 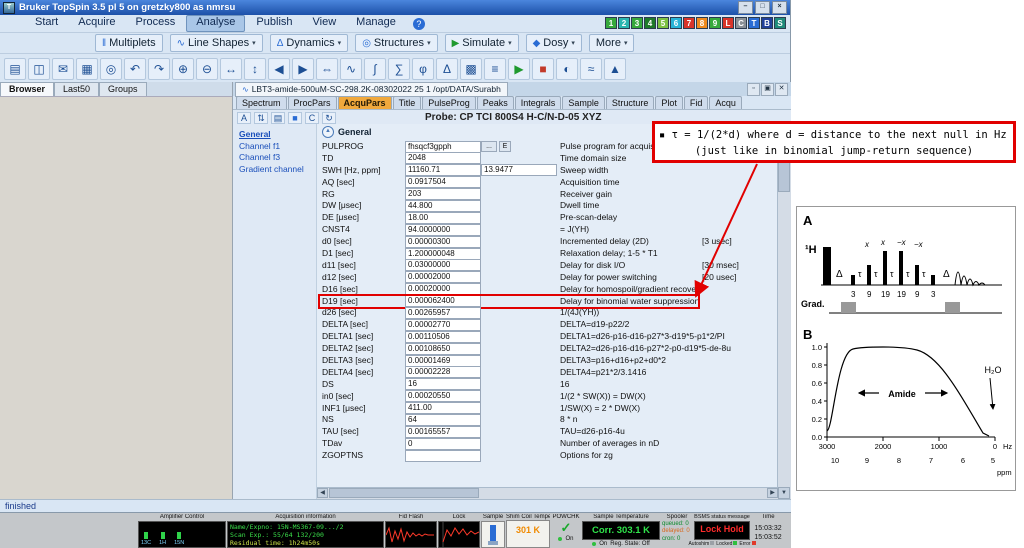 I want to click on horizontal-scrollbar: ◀ ▶, so click(x=547, y=493).